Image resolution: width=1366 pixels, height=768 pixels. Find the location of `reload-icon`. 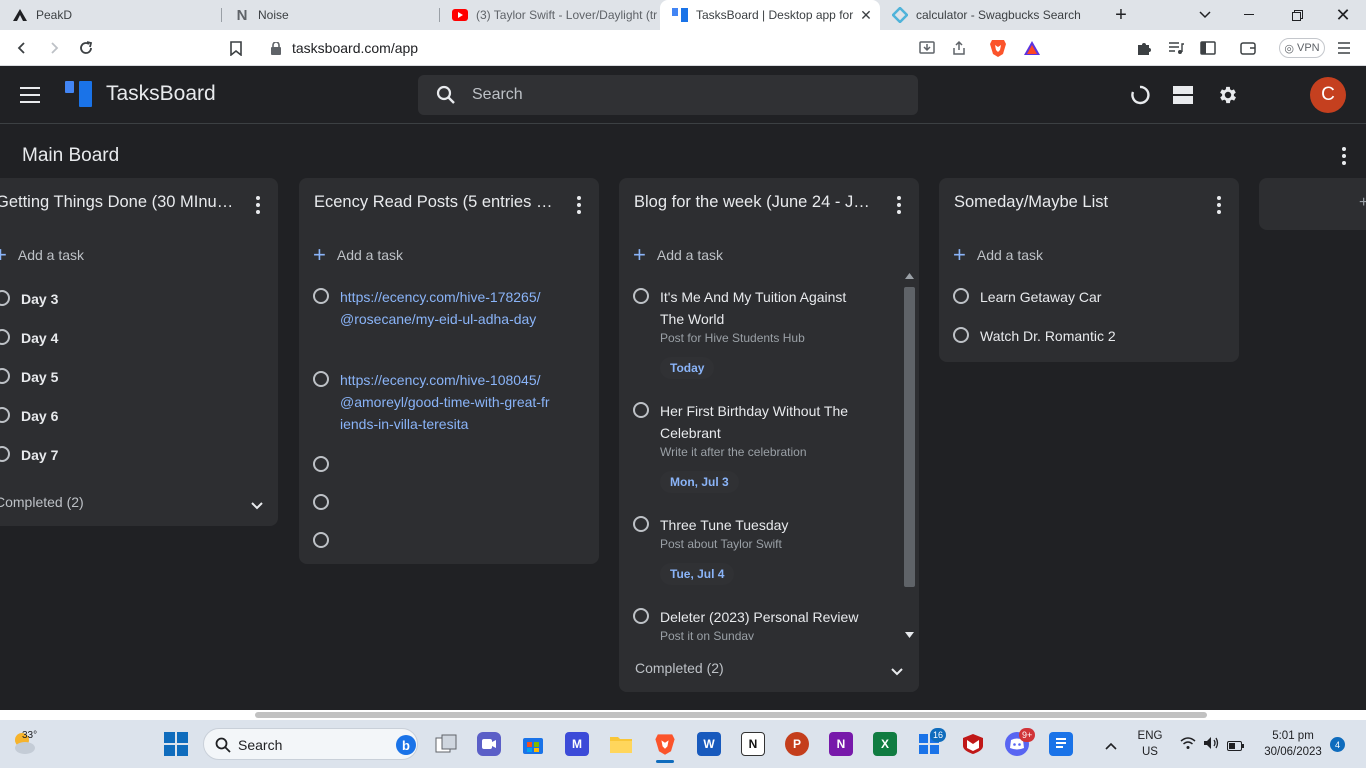

reload-icon is located at coordinates (86, 48).